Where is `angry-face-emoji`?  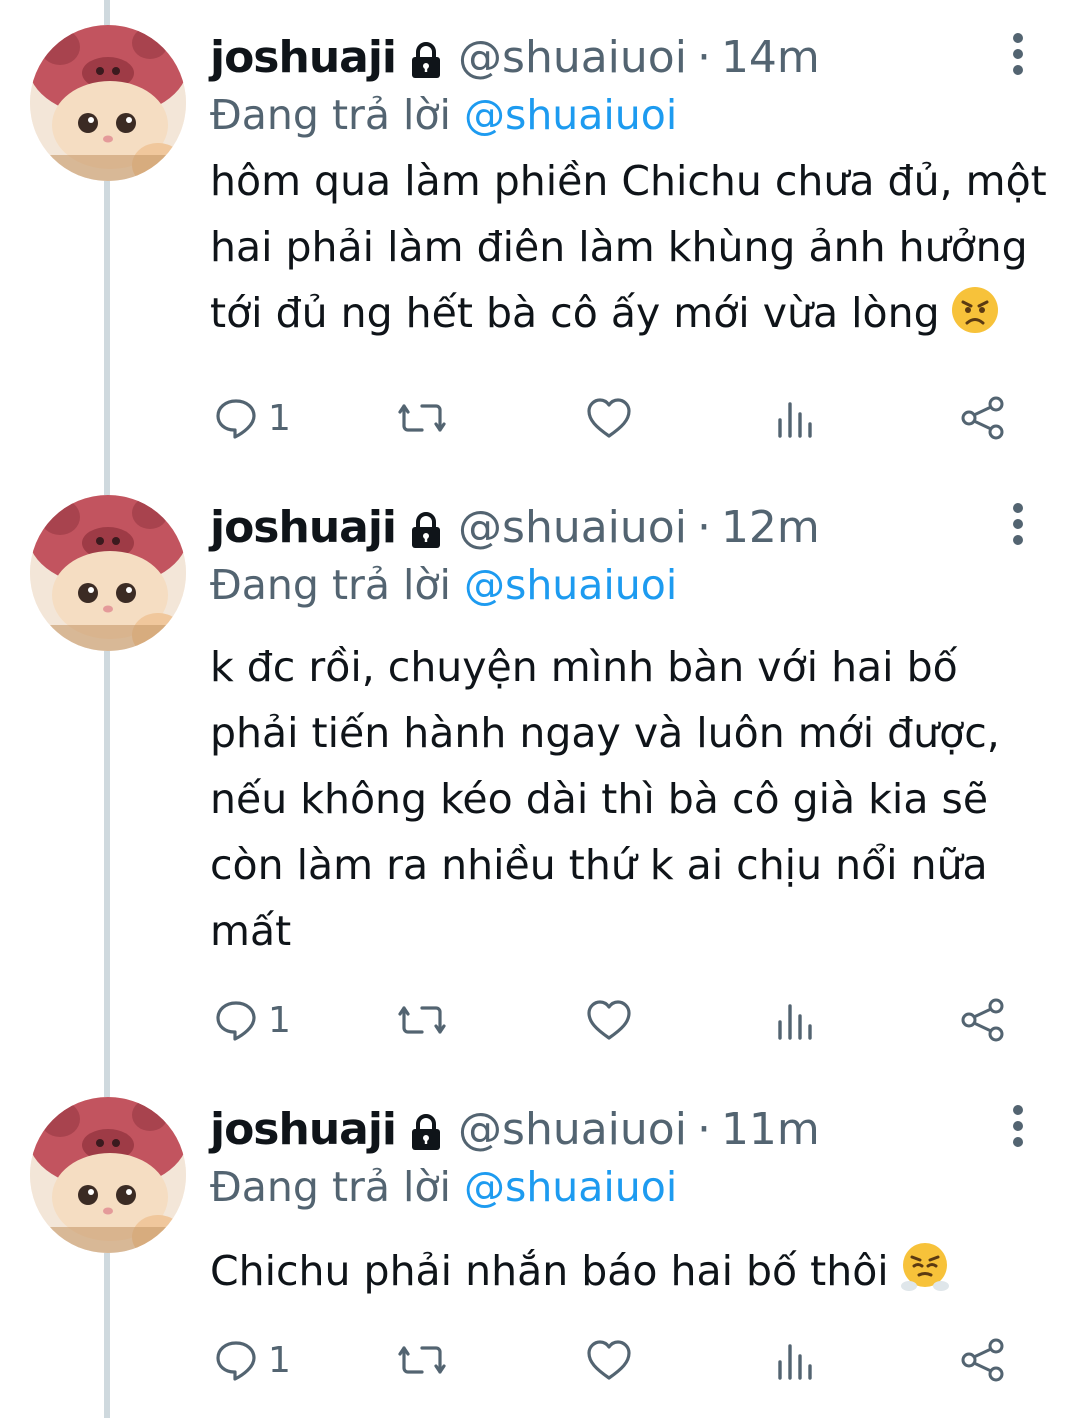
angry-face-emoji is located at coordinates (975, 319).